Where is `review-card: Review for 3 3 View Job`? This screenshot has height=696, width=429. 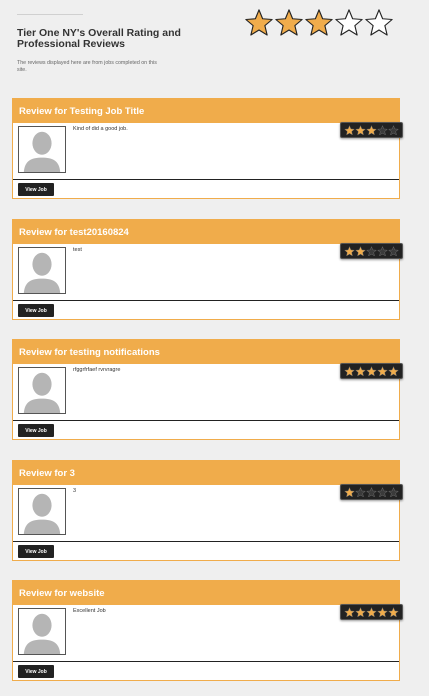 review-card: Review for 3 3 View Job is located at coordinates (207, 510).